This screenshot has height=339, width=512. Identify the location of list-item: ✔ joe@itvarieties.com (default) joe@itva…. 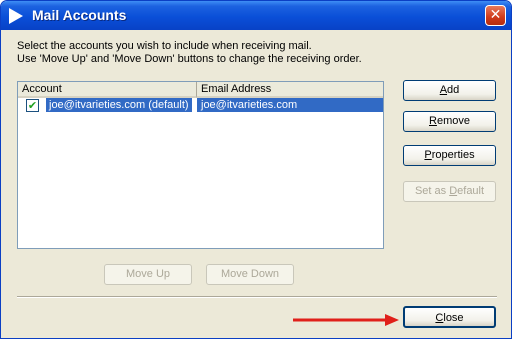
(200, 105).